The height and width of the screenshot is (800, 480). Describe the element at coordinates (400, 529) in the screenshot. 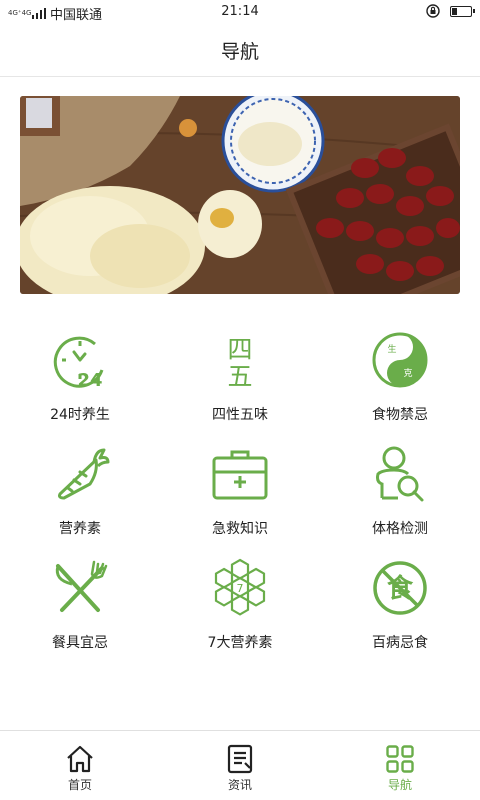

I see `grid-item-label: 体格检测` at that location.